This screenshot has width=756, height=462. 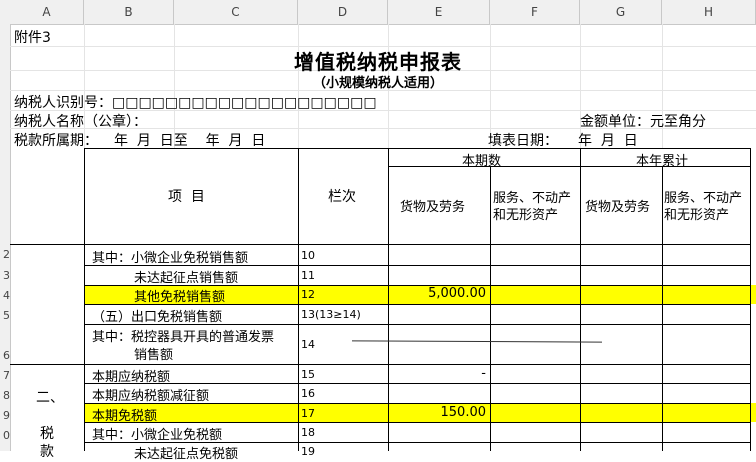 I want to click on page-title: 增值税纳税申报表, so click(x=378, y=62).